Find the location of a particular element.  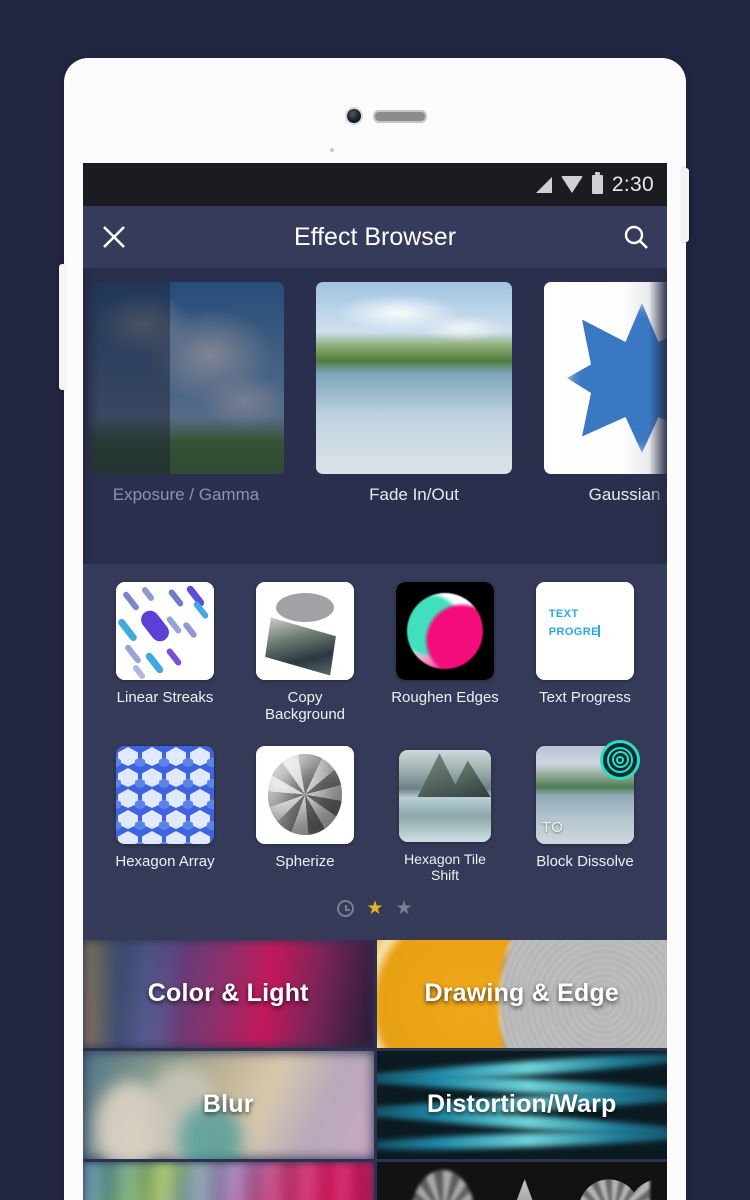

copy-background-artwork is located at coordinates (305, 631).